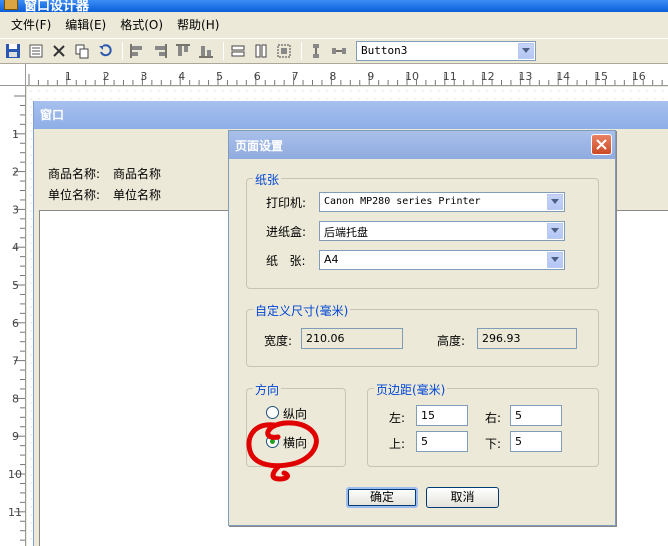 This screenshot has height=546, width=668. Describe the element at coordinates (316, 51) in the screenshot. I see `vertical-spacing-icon` at that location.